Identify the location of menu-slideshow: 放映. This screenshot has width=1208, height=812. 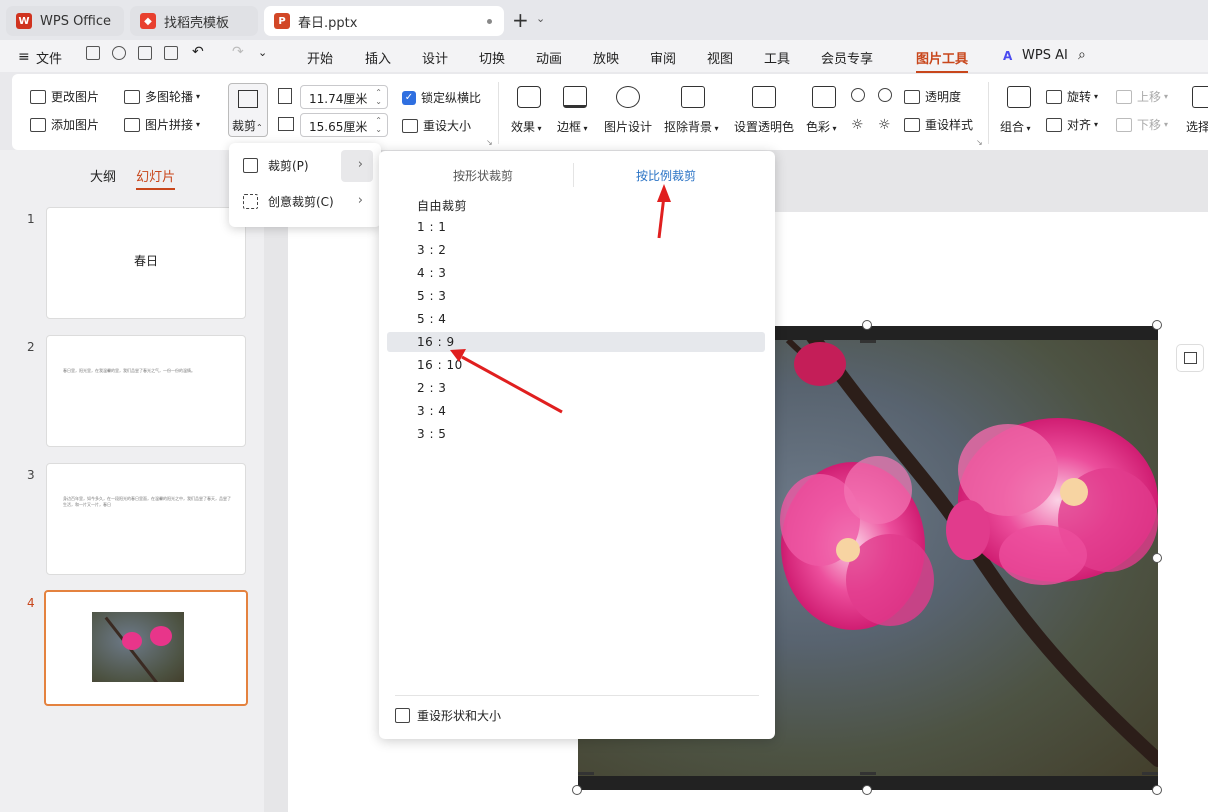
(606, 57).